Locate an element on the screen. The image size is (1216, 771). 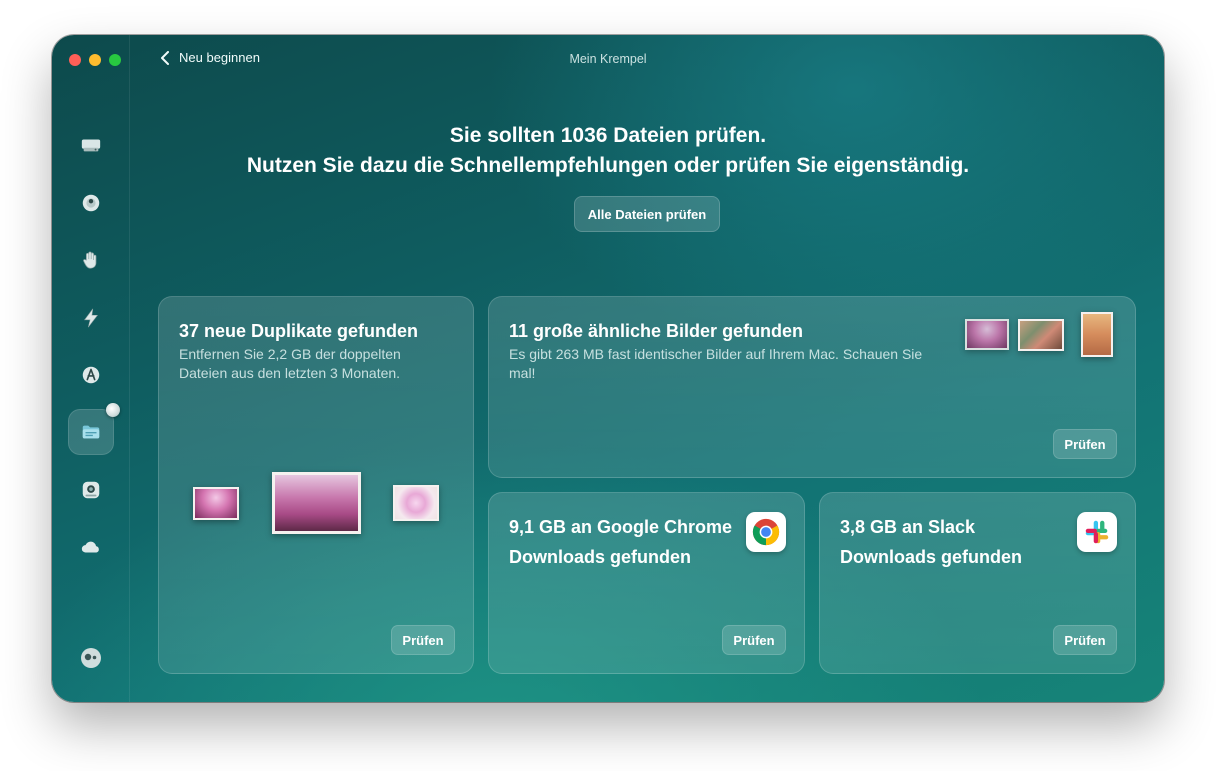
slack-card-title: 3,8 GB an Slack Downloads gefunden is located at coordinates (931, 542).